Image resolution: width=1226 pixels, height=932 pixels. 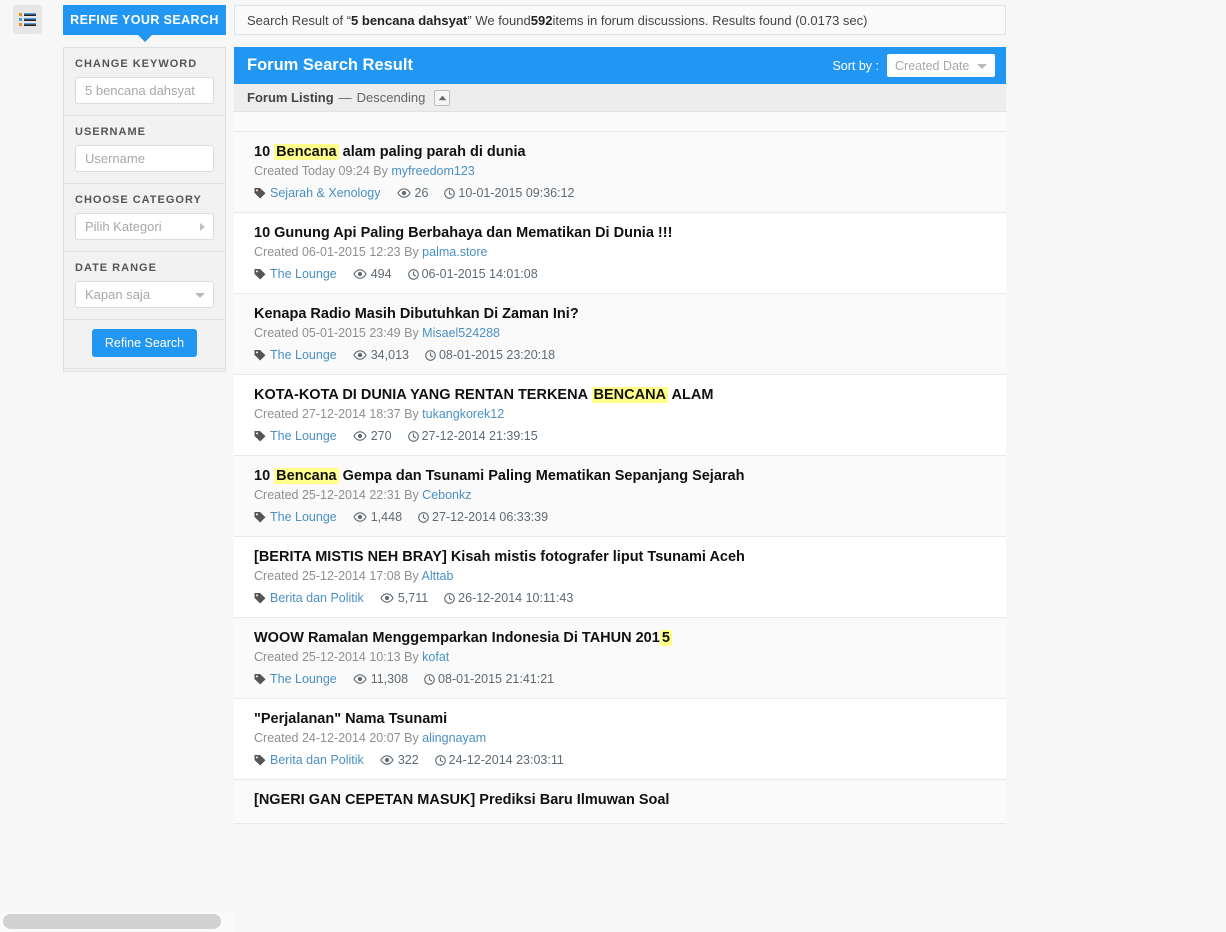 I want to click on result-title-highlight: Bencana, so click(x=306, y=476).